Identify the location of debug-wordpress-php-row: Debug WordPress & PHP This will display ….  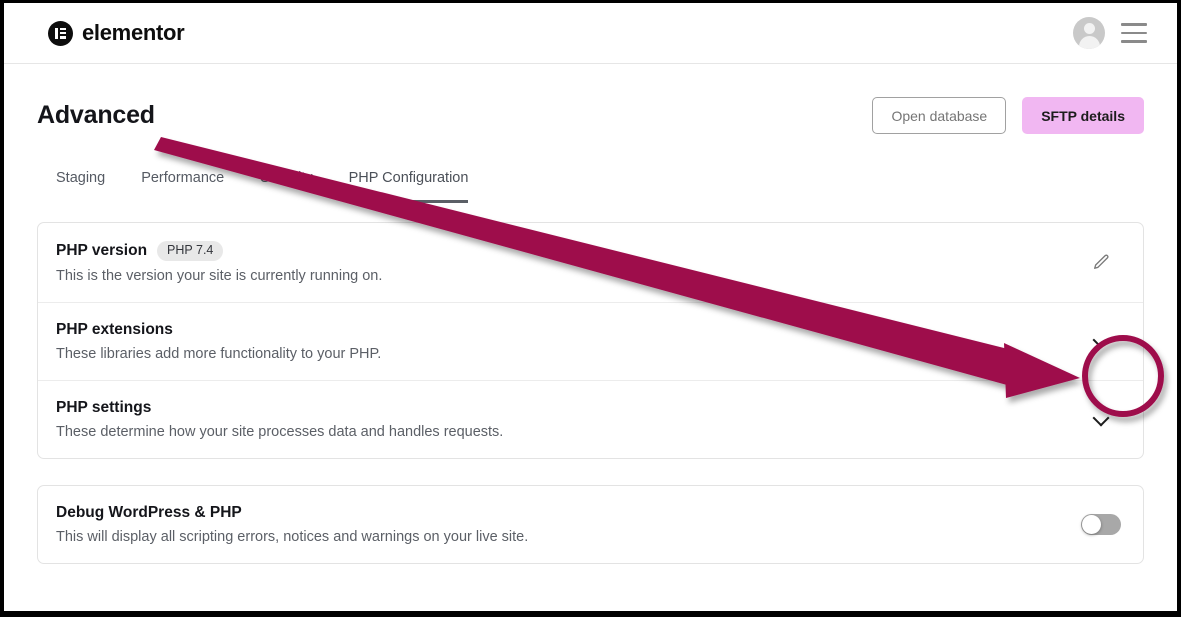
(590, 524).